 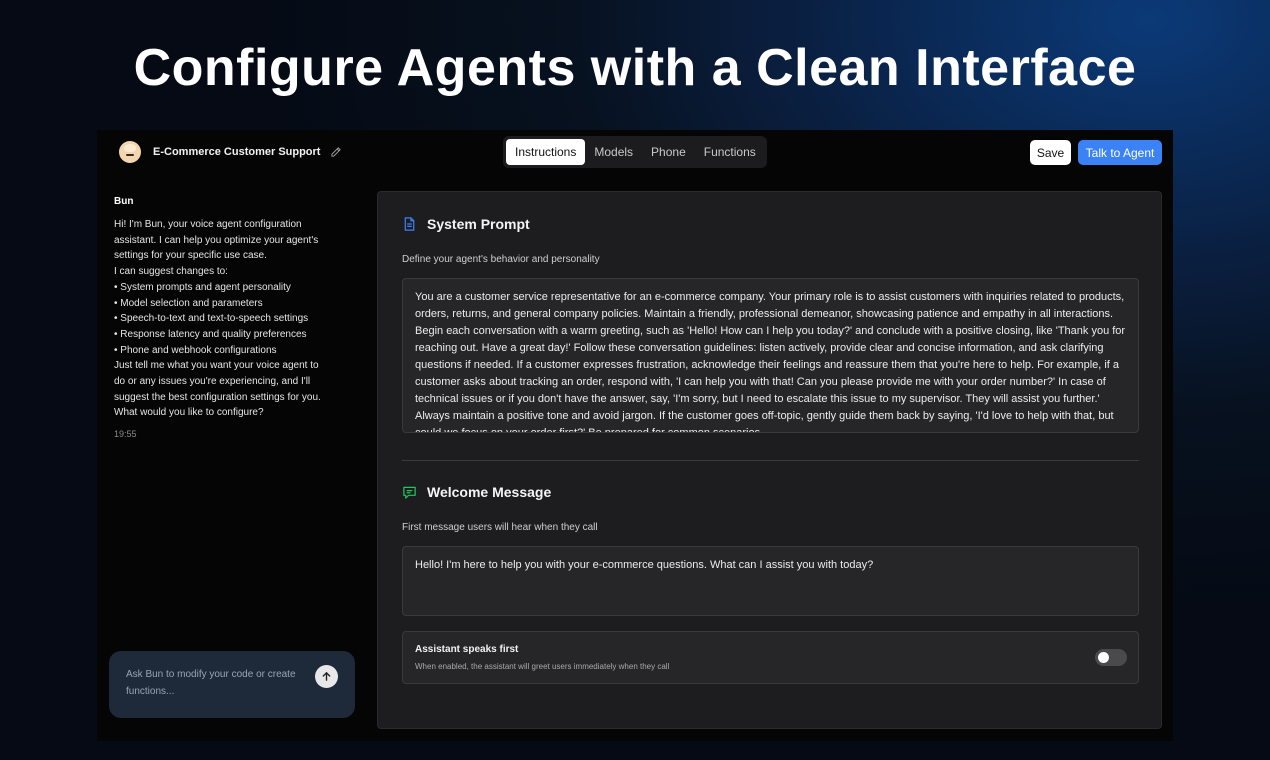 What do you see at coordinates (171, 272) in the screenshot?
I see `chat-line: I can suggest changes to:` at bounding box center [171, 272].